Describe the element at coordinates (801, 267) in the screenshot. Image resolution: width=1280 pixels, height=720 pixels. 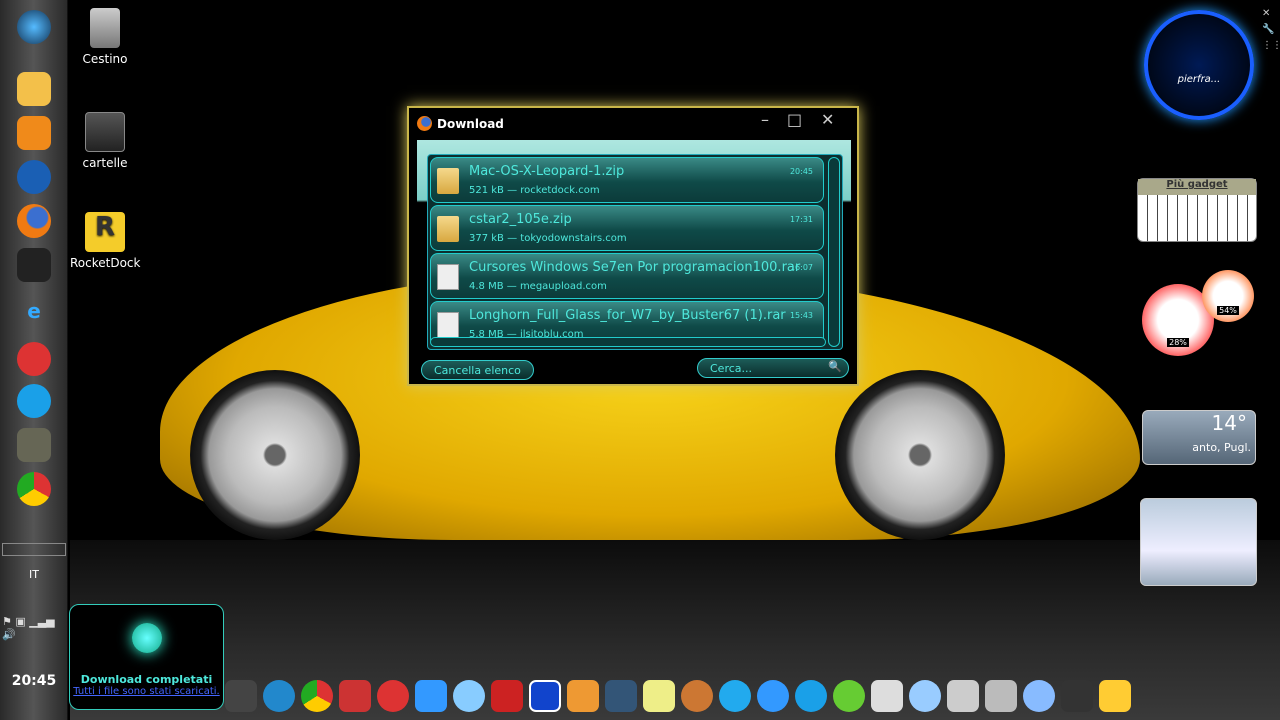
I see `file-time: 16:07` at that location.